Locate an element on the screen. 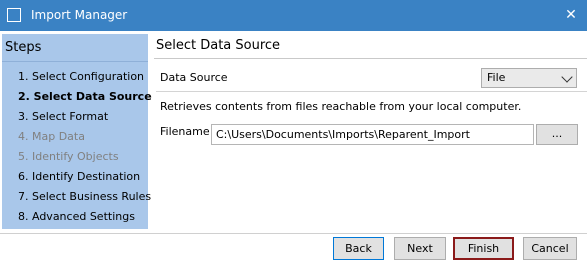  steps-divider is located at coordinates (75, 61).